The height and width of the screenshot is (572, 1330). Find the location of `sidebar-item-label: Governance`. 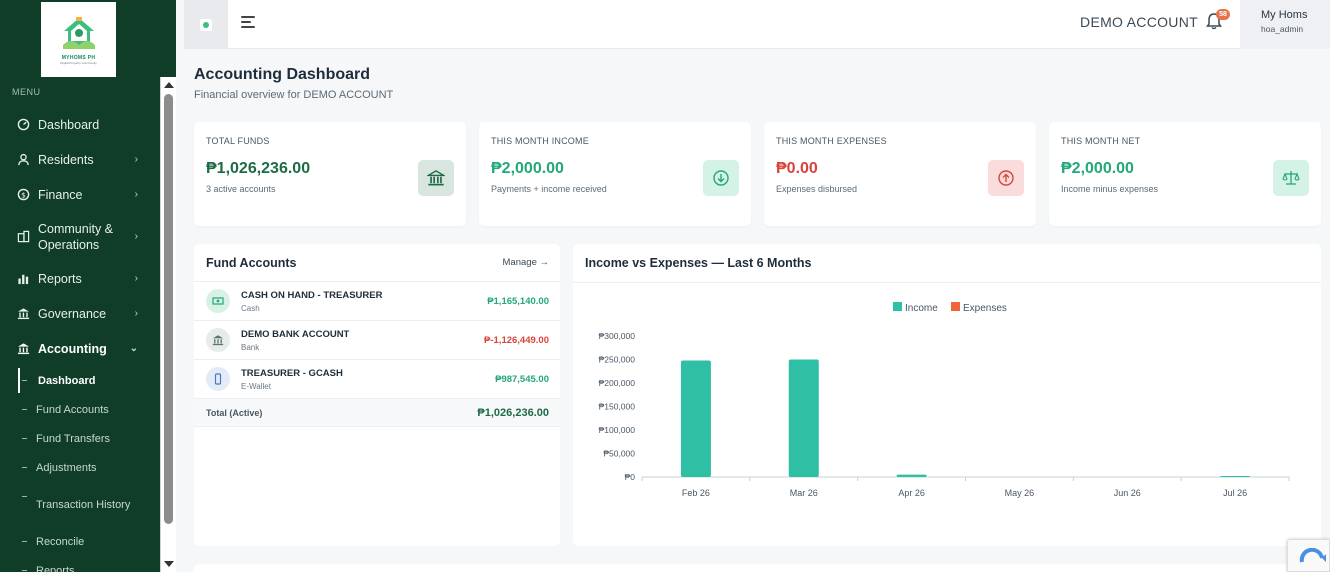

sidebar-item-label: Governance is located at coordinates (72, 313).